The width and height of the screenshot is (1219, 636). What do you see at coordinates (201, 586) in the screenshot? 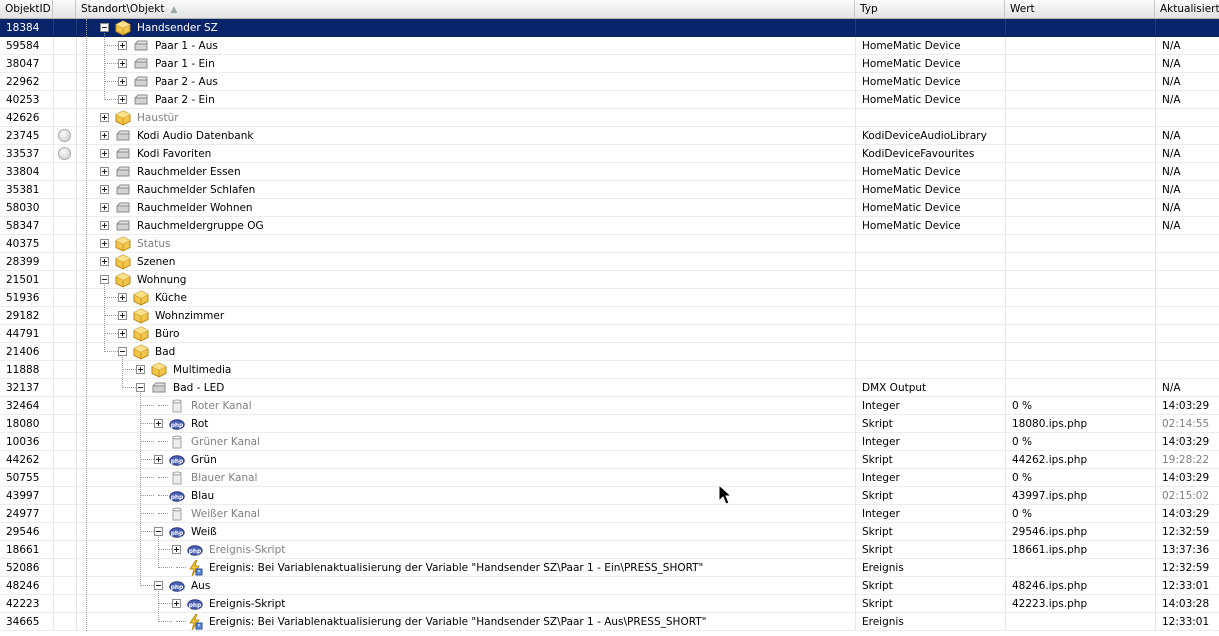
I see `object-label: Aus` at bounding box center [201, 586].